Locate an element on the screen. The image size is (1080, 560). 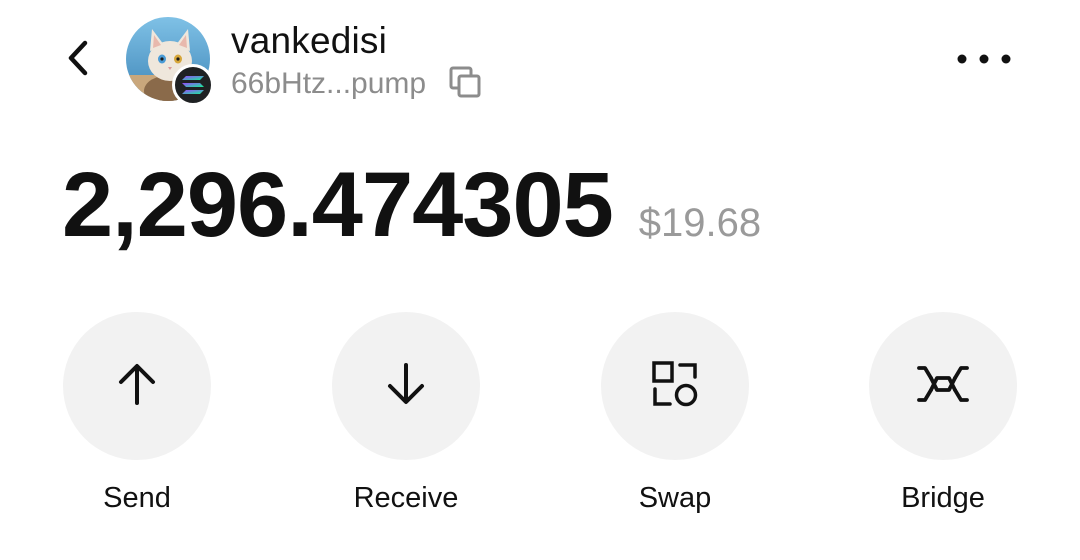
usd-value: $19.68 is located at coordinates (700, 223).